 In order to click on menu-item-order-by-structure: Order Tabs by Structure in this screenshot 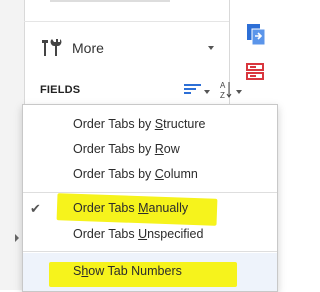, I will do `click(150, 125)`.